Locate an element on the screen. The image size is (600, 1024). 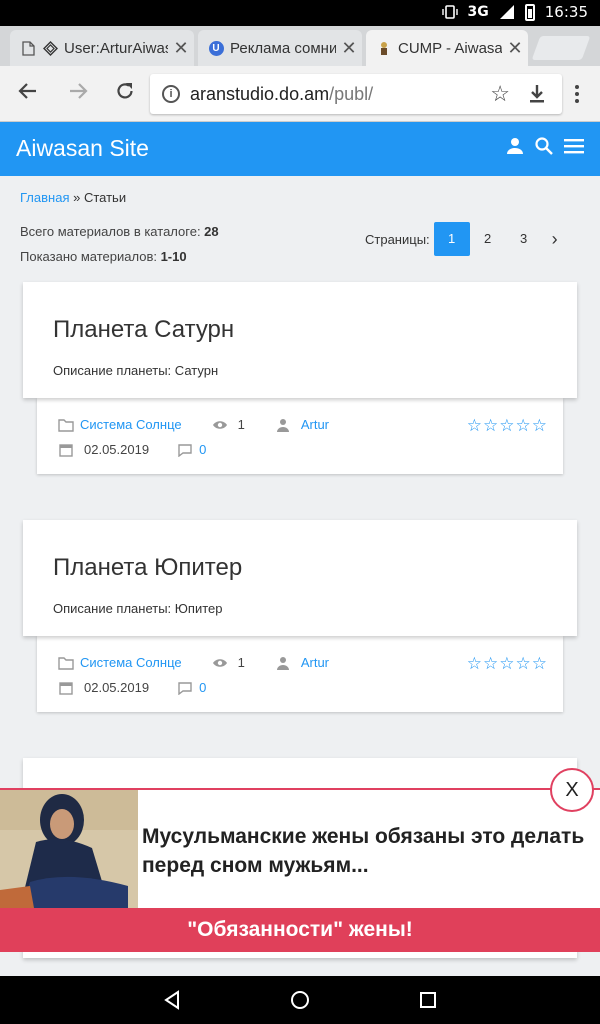
forward-button is located at coordinates (78, 94).